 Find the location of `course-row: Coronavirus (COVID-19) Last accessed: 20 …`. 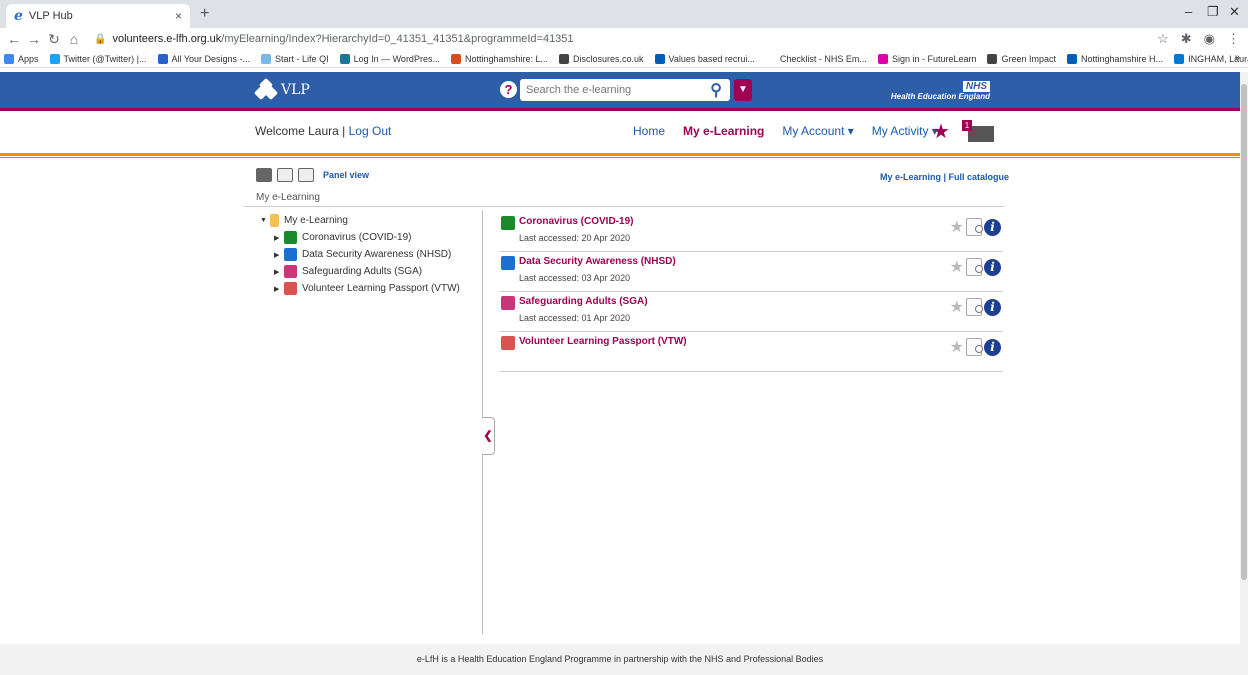

course-row: Coronavirus (COVID-19) Last accessed: 20 … is located at coordinates (751, 232).